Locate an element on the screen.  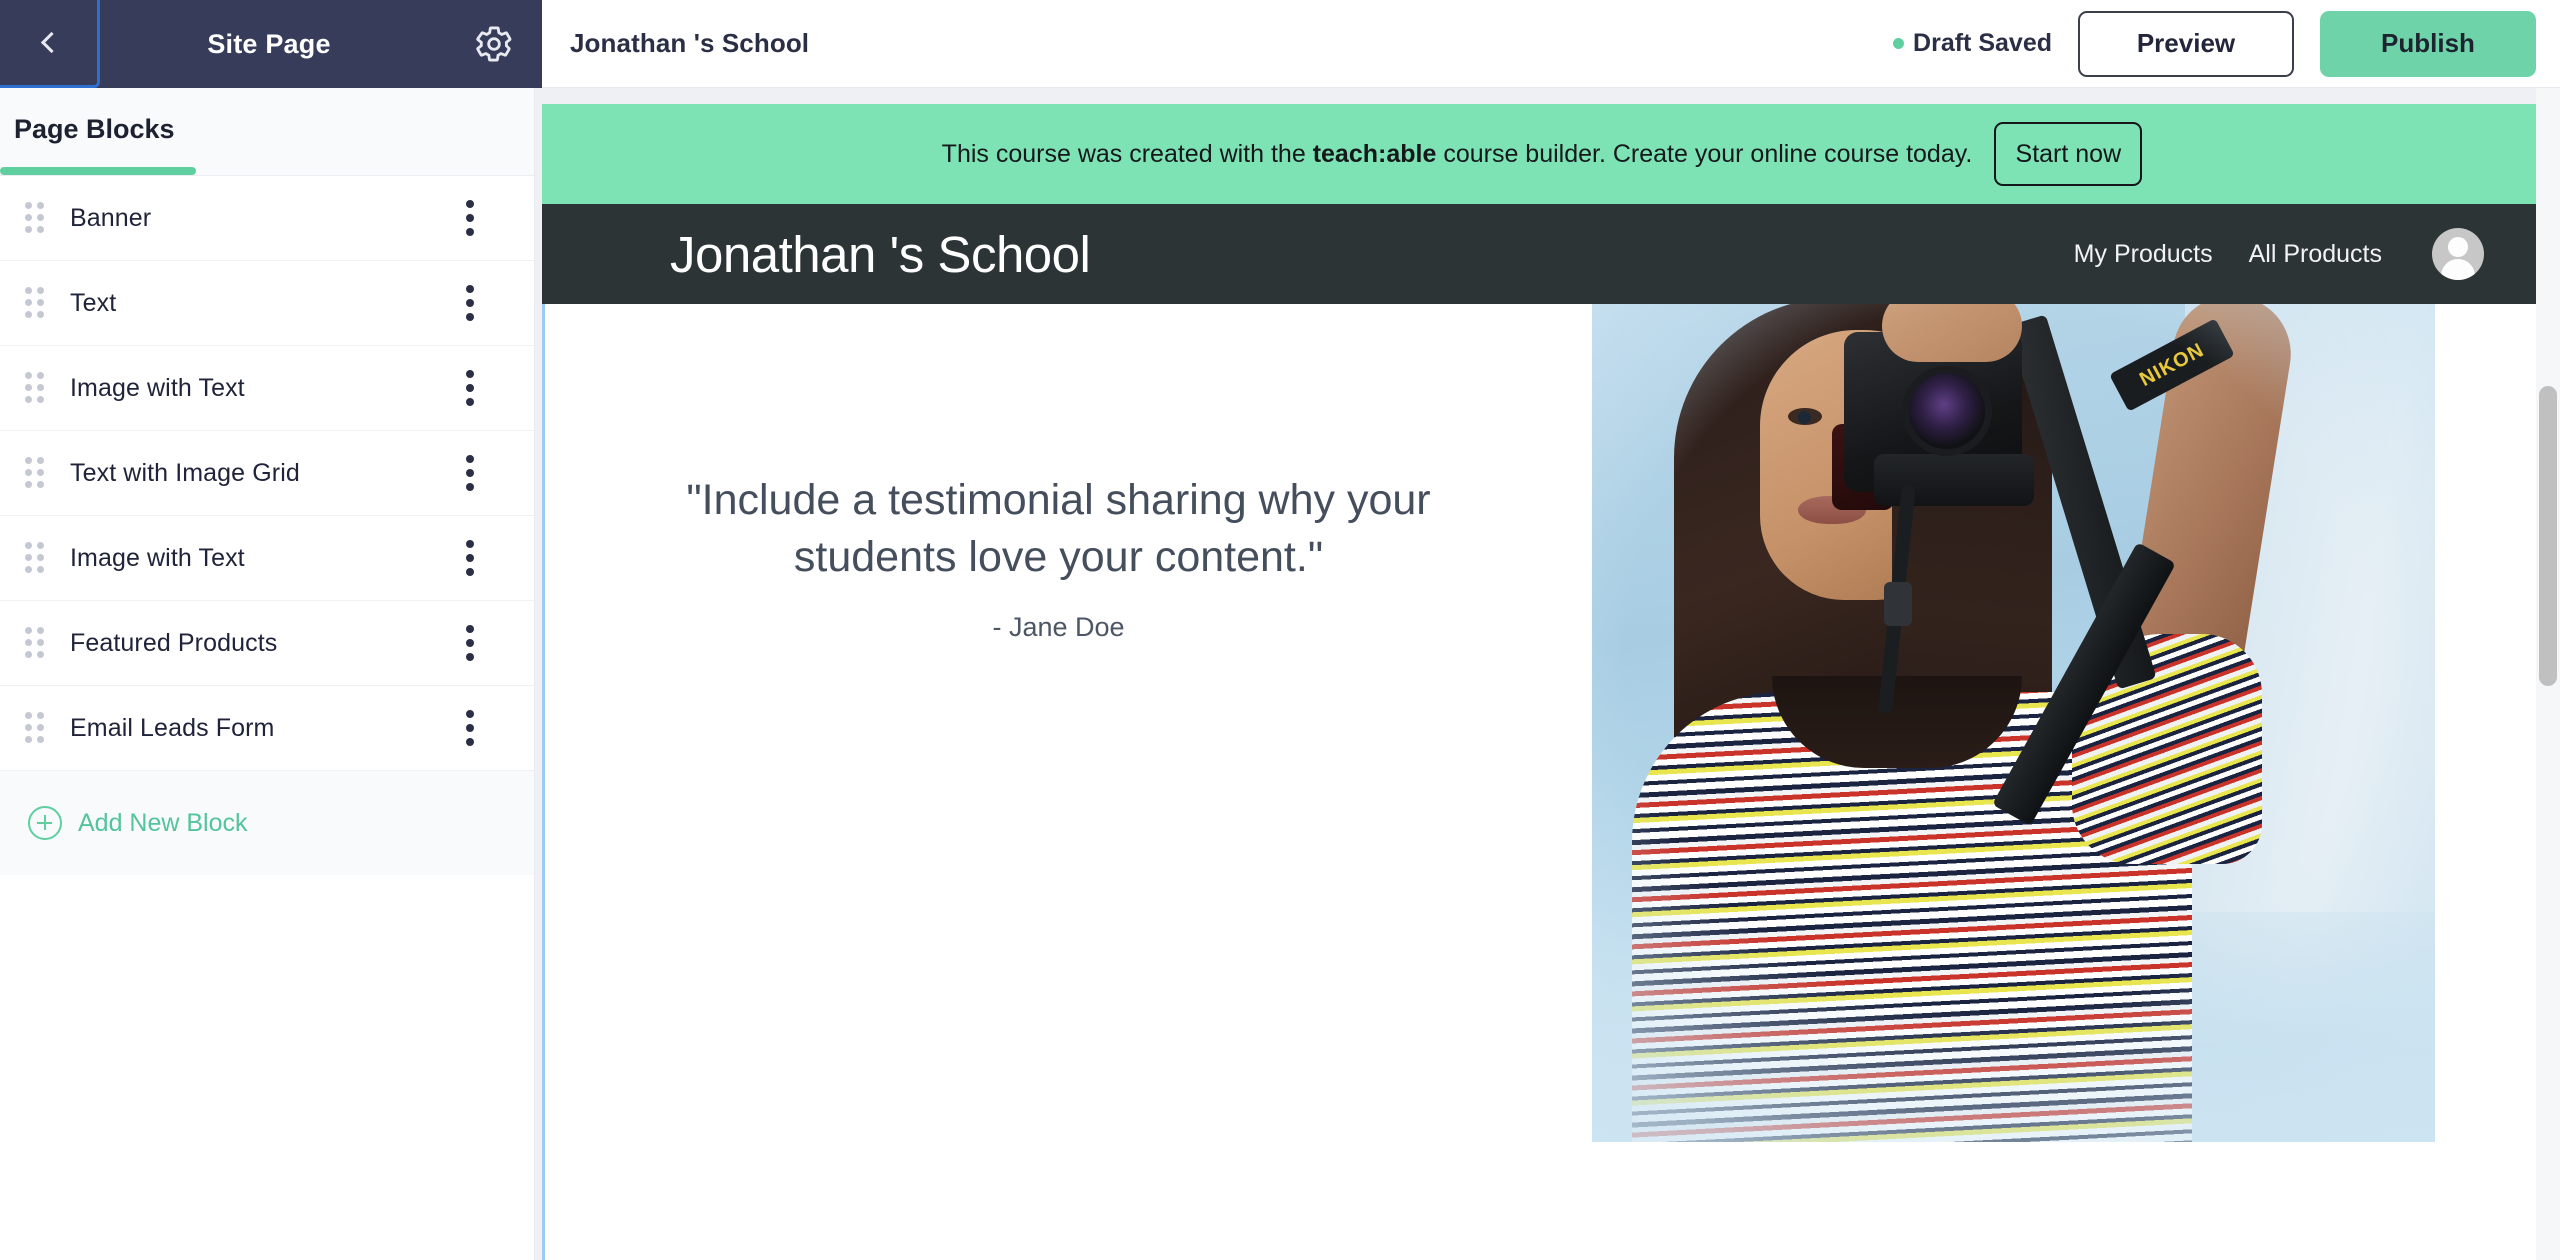
block-label: Banner is located at coordinates (111, 217).